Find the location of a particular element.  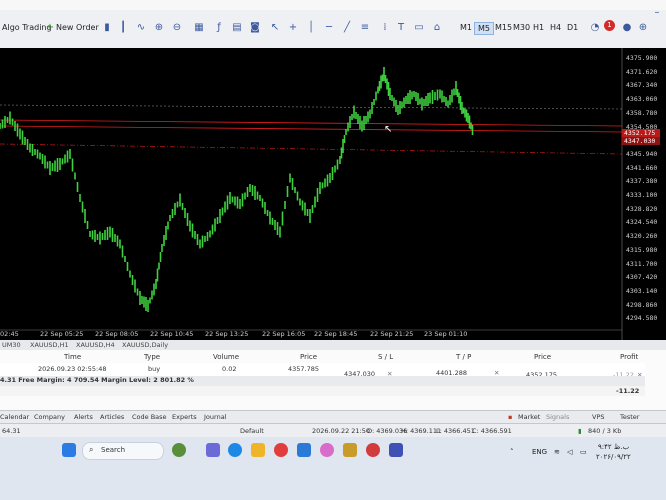

tab-company: Company is located at coordinates (49, 417).